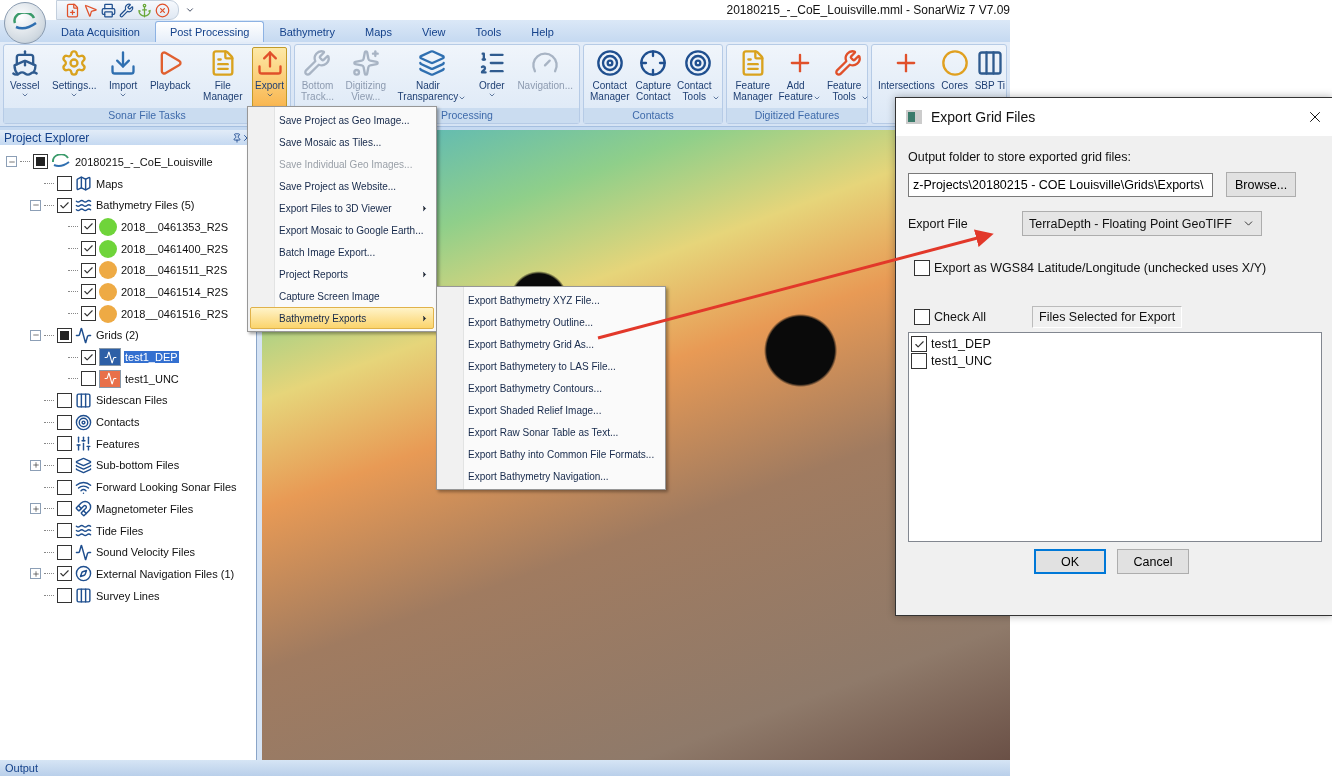  What do you see at coordinates (542, 31) in the screenshot?
I see `ribbon-tab: Help` at bounding box center [542, 31].